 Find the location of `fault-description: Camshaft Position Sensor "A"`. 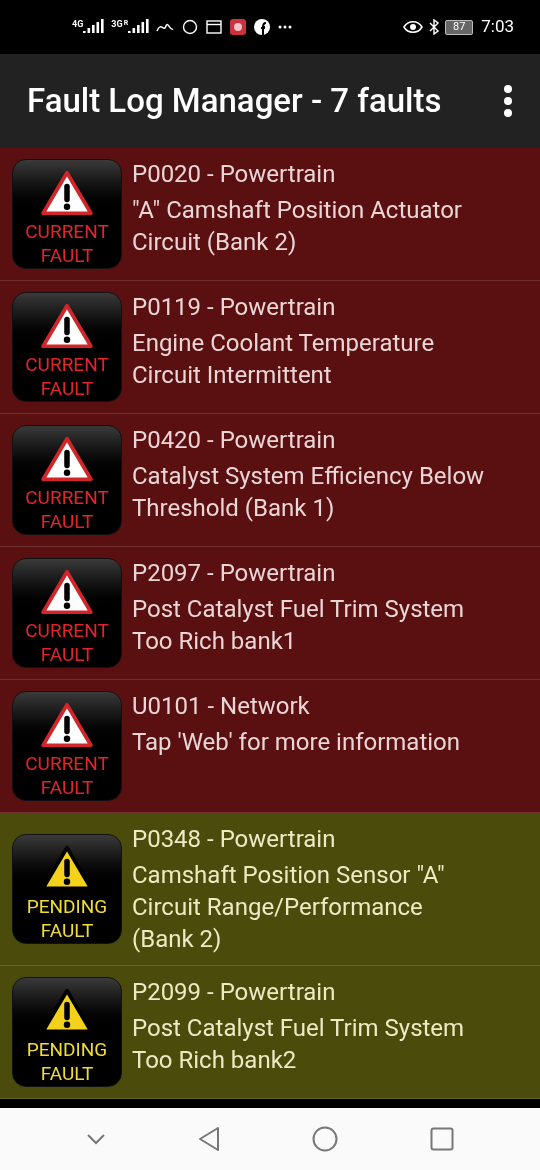

fault-description: Camshaft Position Sensor "A" is located at coordinates (288, 875).